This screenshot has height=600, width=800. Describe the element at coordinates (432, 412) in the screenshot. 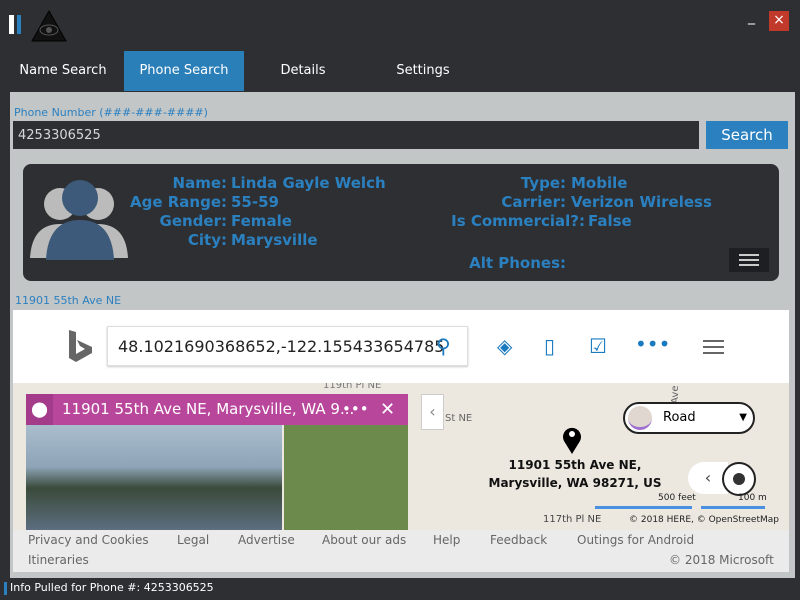

I see `collapse-panel-button: ‹` at that location.